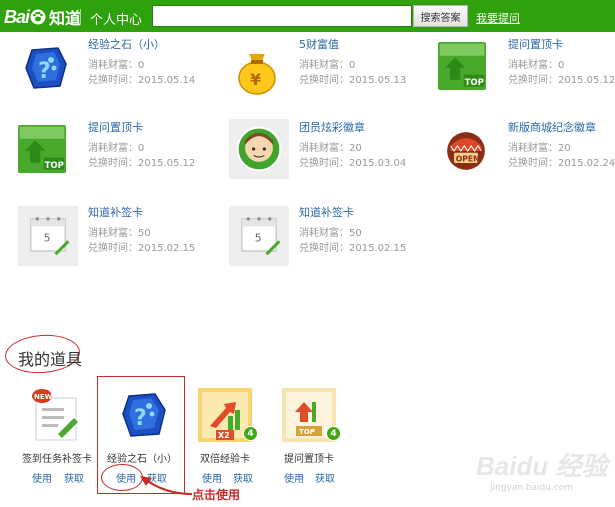 This screenshot has width=615, height=507. What do you see at coordinates (353, 80) in the screenshot?
I see `exchange-item-time: 兑换时间：2015.05.13` at bounding box center [353, 80].